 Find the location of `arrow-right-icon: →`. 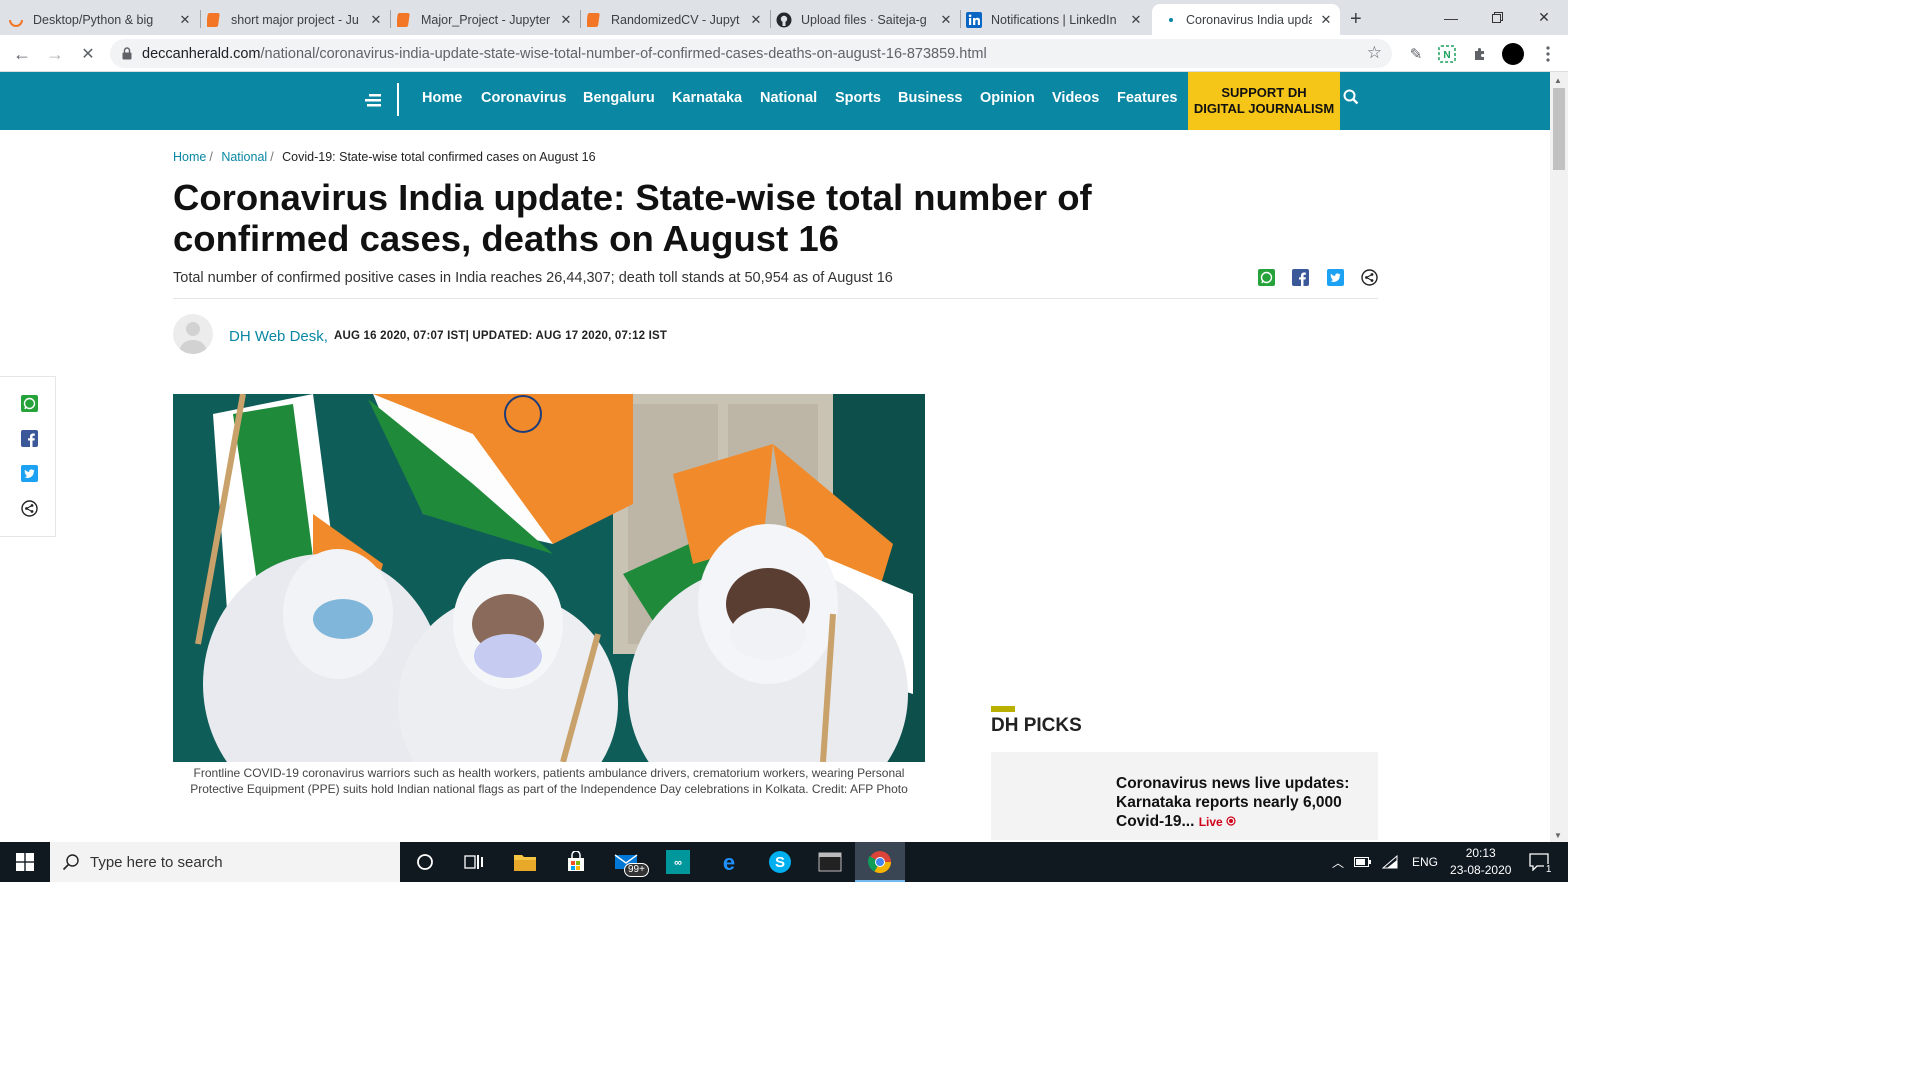

arrow-right-icon: → is located at coordinates (55, 53).